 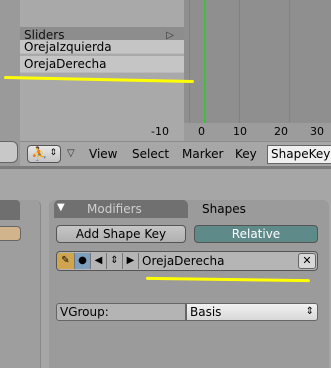 What do you see at coordinates (121, 312) in the screenshot?
I see `vgroup-field: VGroup:` at bounding box center [121, 312].